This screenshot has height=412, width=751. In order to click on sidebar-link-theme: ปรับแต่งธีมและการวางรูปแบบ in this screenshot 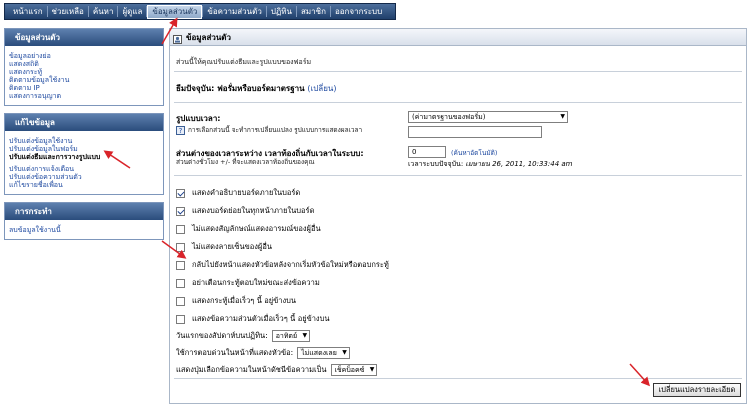, I will do `click(84, 157)`.